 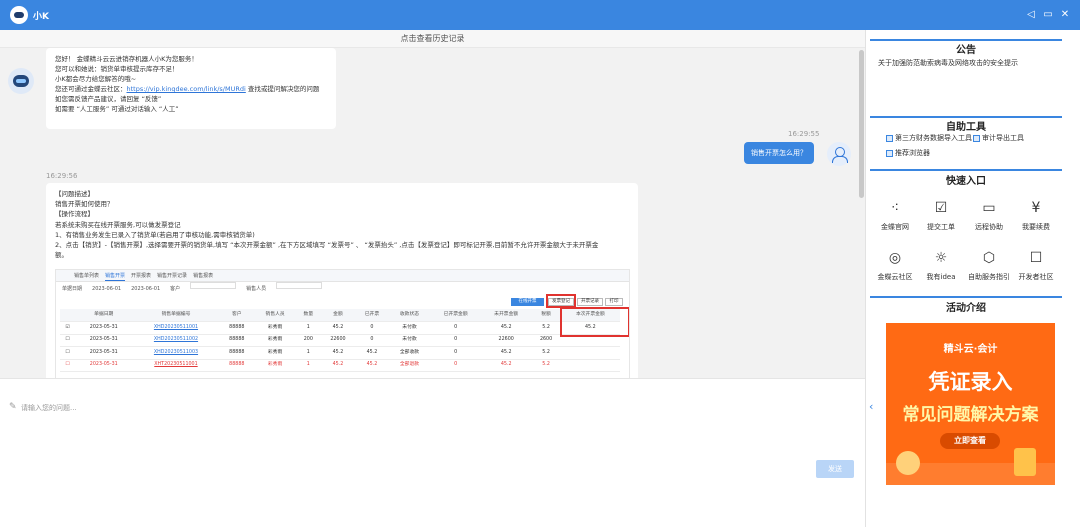 What do you see at coordinates (176, 340) in the screenshot?
I see `shot-table-cell: XHD20230511002` at bounding box center [176, 340].